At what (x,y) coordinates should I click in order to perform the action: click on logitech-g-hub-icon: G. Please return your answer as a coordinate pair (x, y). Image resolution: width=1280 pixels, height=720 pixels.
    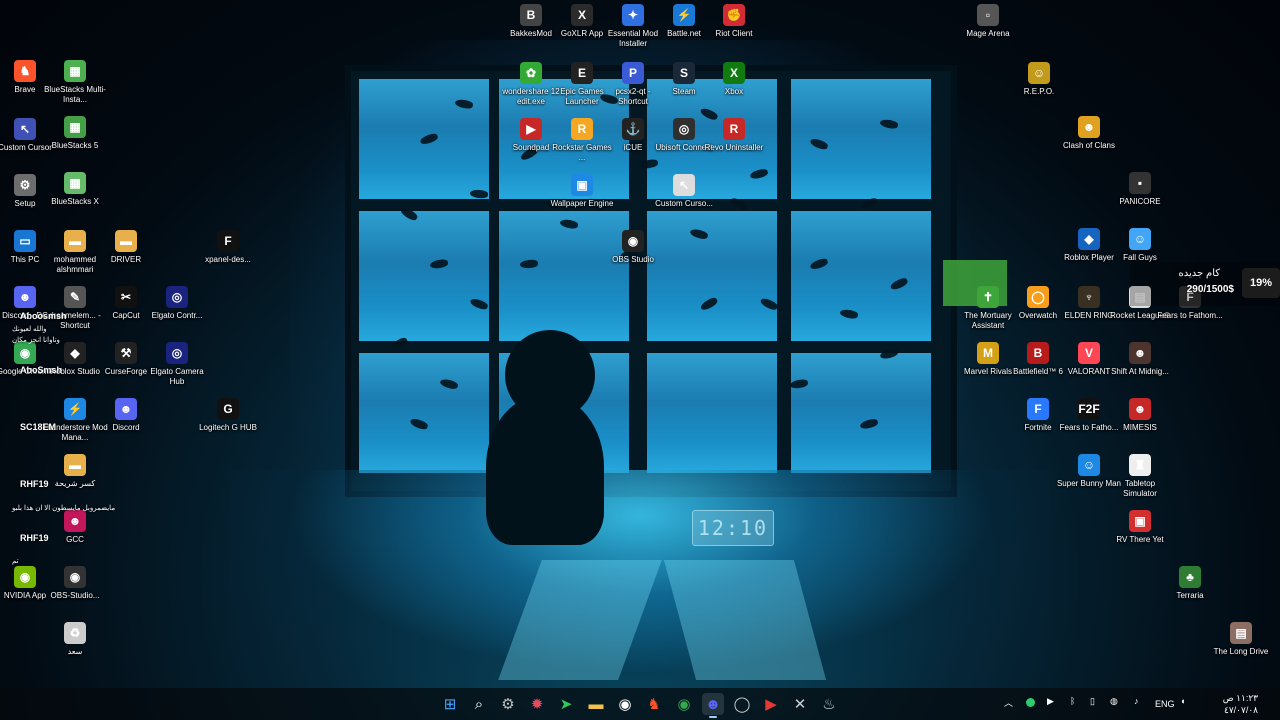
    Looking at the image, I should click on (228, 409).